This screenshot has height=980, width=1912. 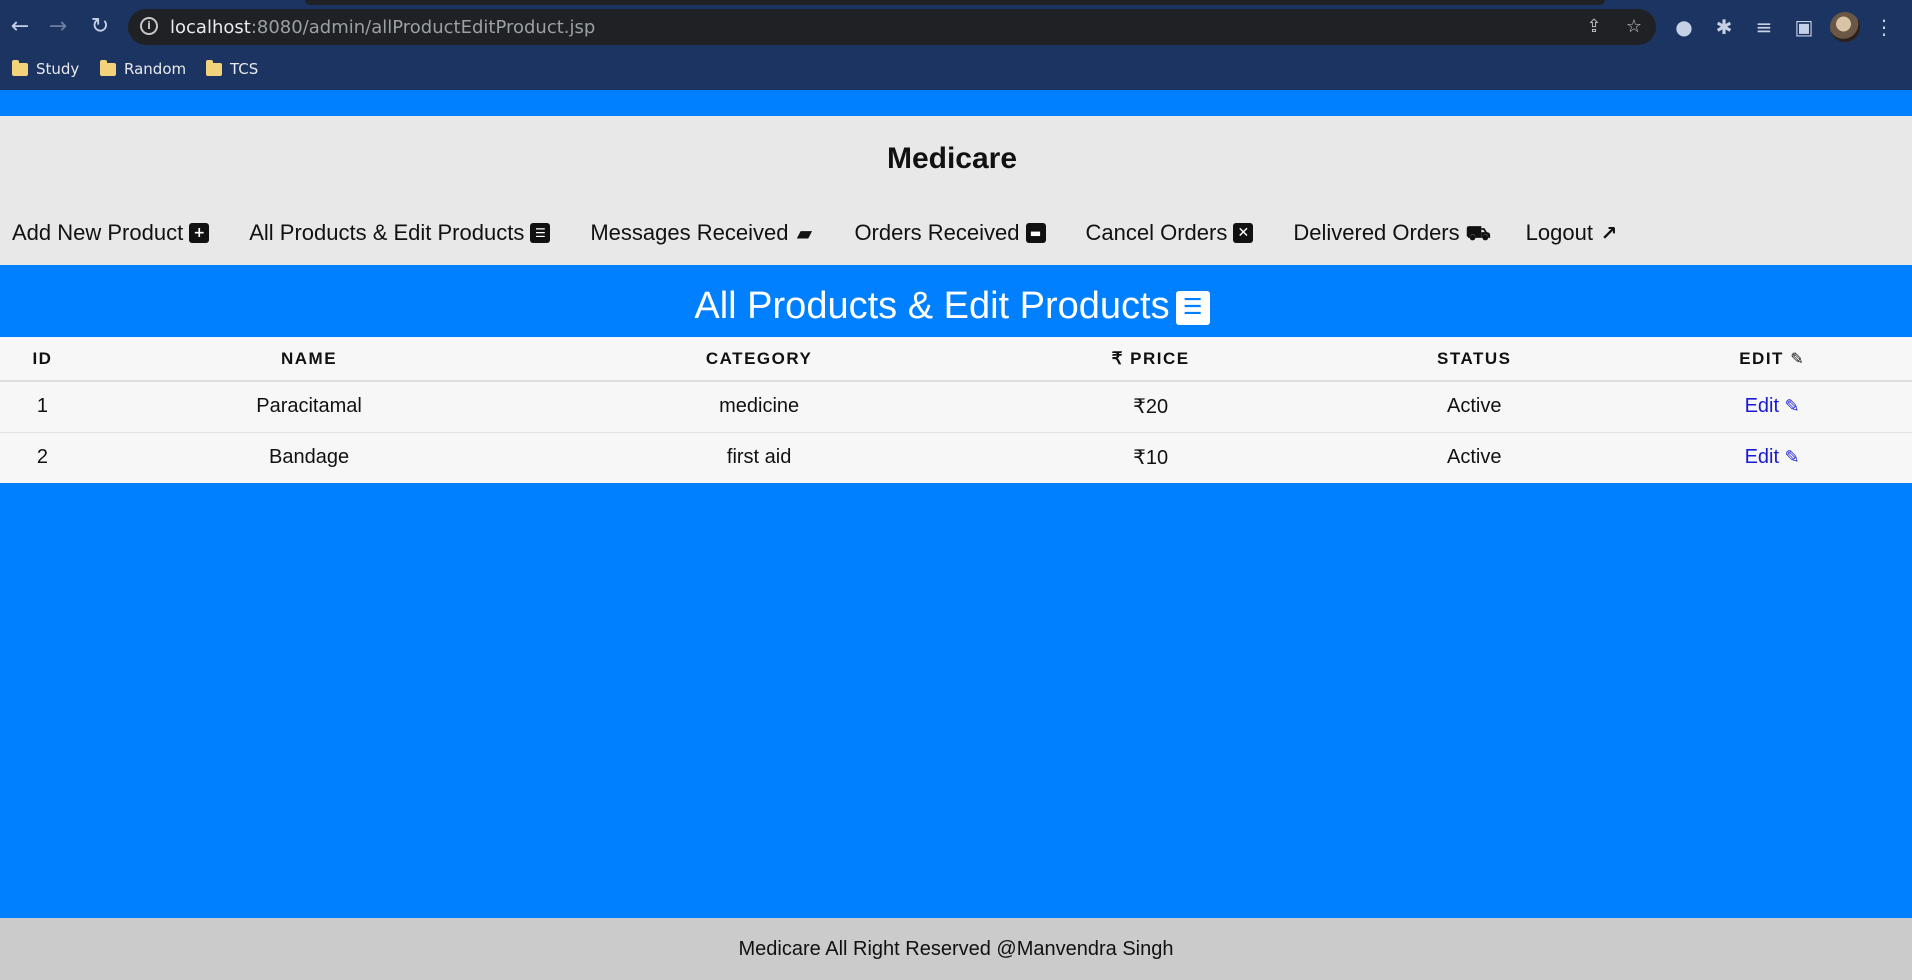 What do you see at coordinates (1243, 233) in the screenshot?
I see `close-square-icon: ✕` at bounding box center [1243, 233].